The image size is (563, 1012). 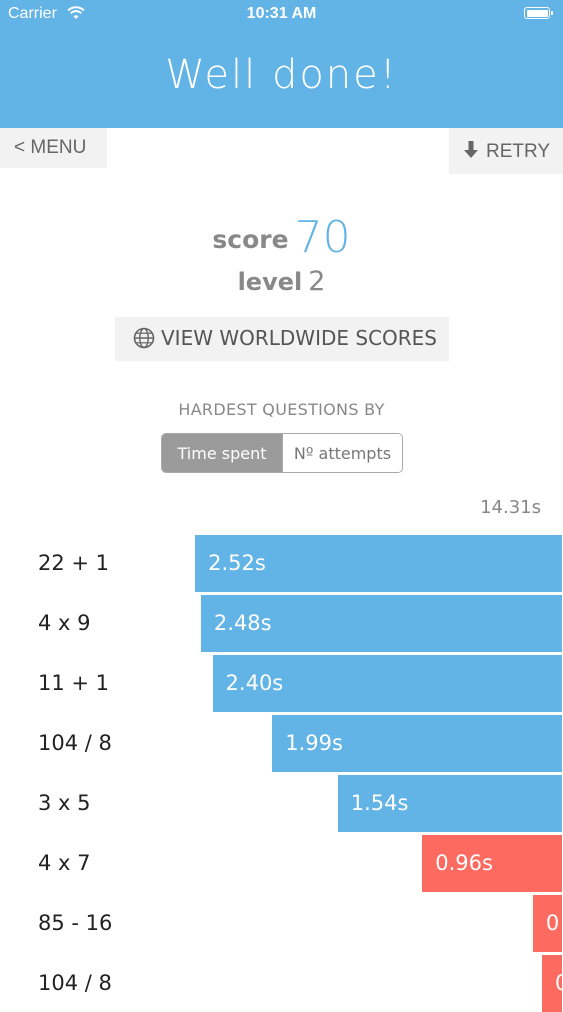 What do you see at coordinates (314, 743) in the screenshot?
I see `bar-value-label: 1.99s` at bounding box center [314, 743].